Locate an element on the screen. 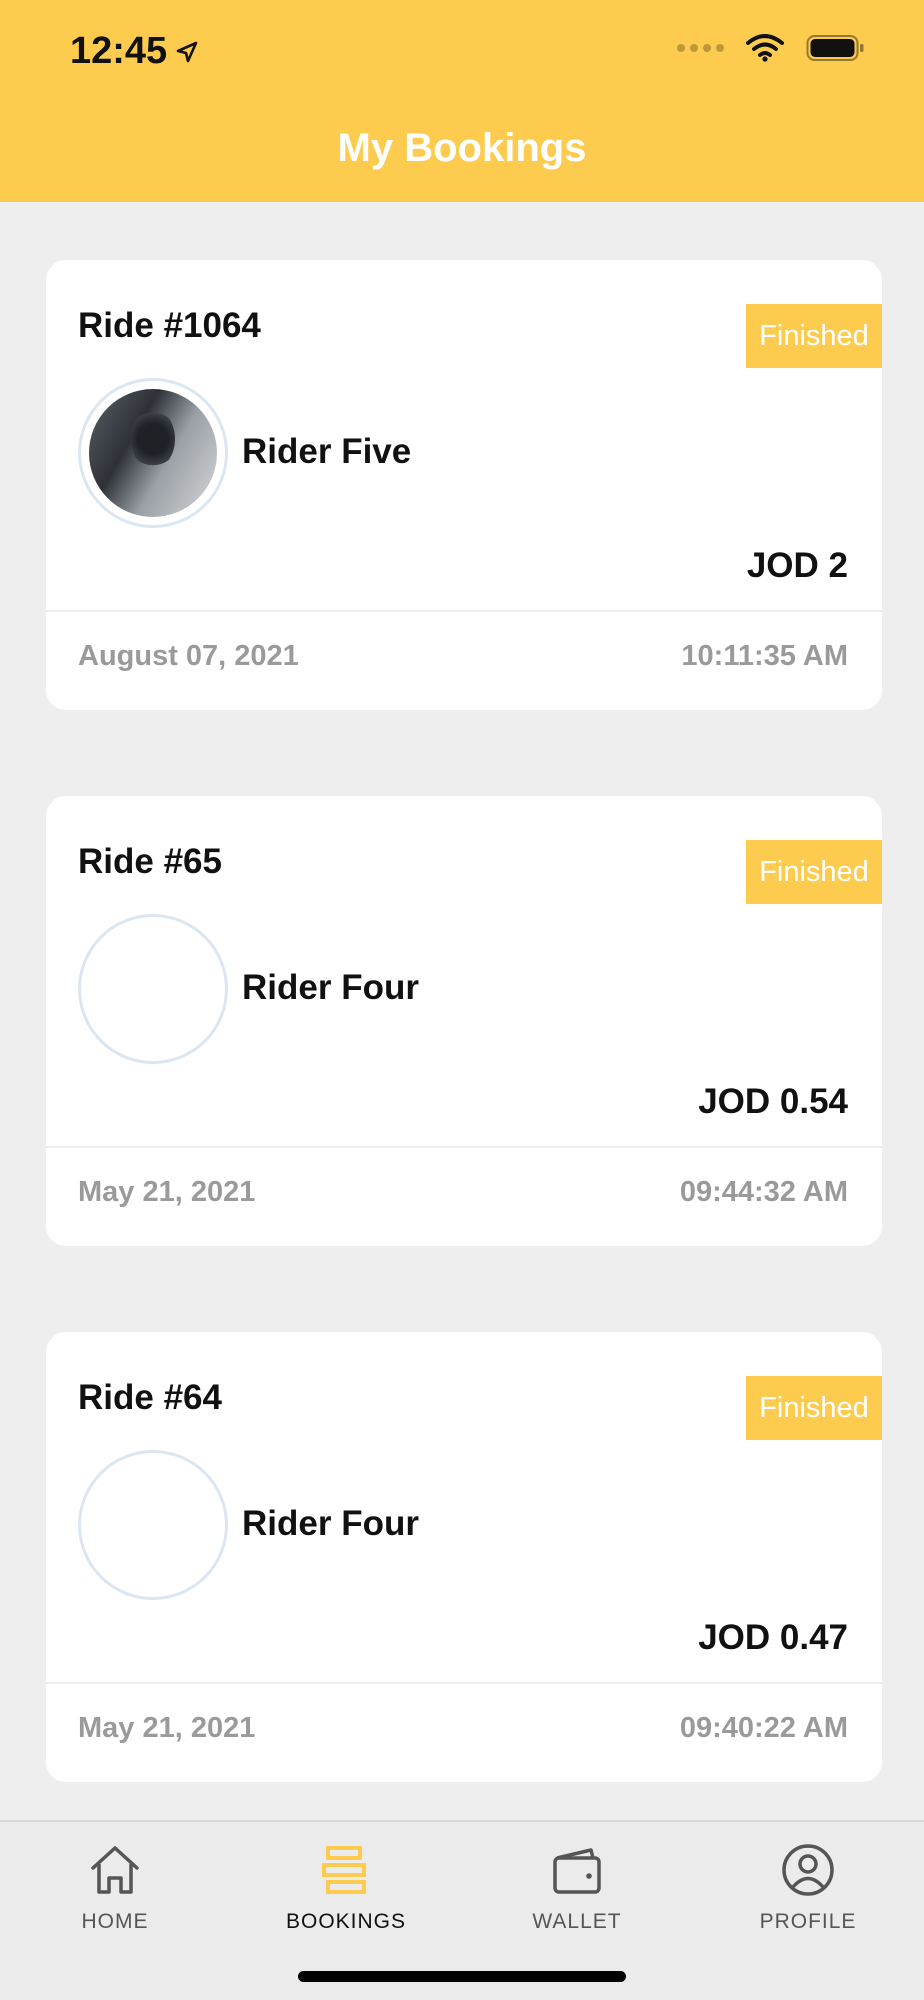  tab-bookings-label: BOOKINGS is located at coordinates (346, 1921).